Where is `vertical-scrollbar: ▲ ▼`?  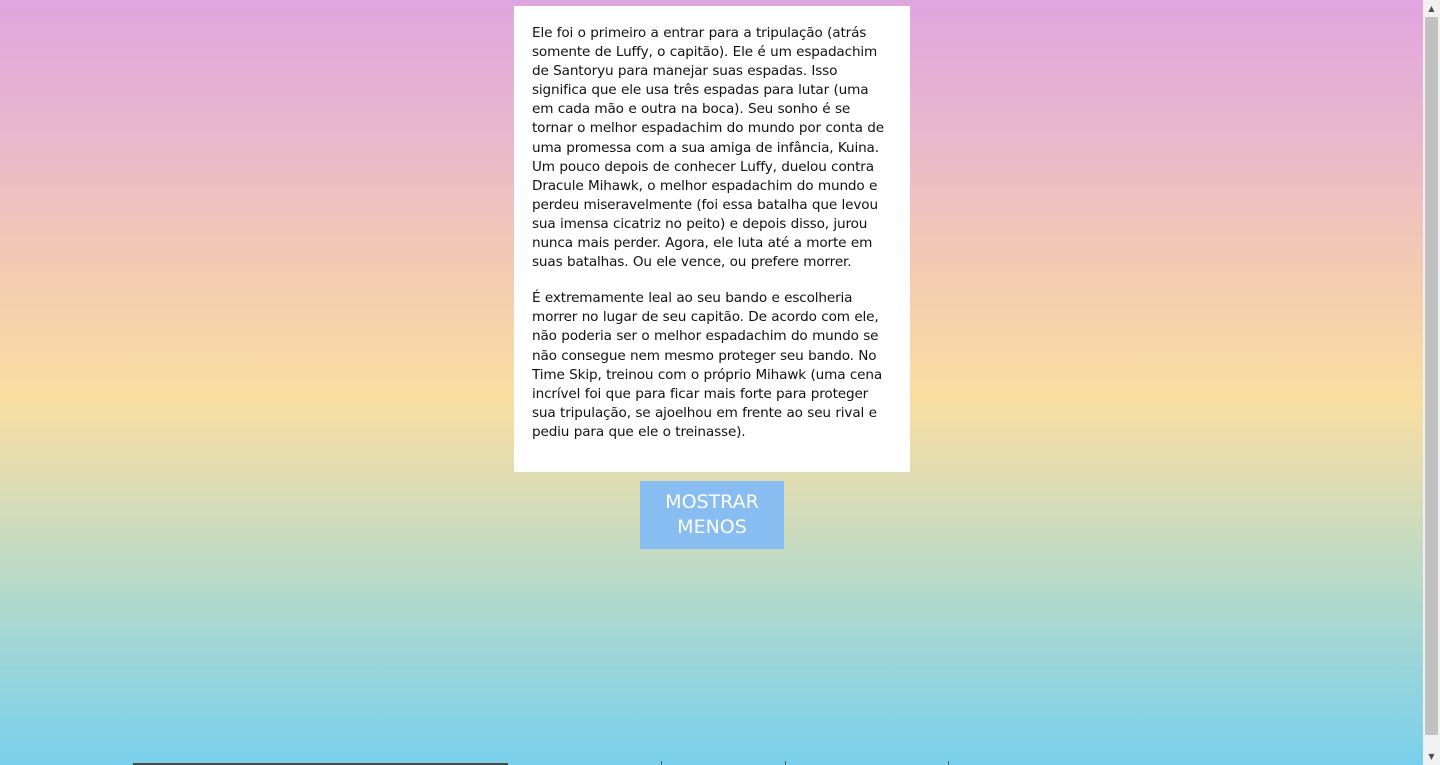 vertical-scrollbar: ▲ ▼ is located at coordinates (1431, 382).